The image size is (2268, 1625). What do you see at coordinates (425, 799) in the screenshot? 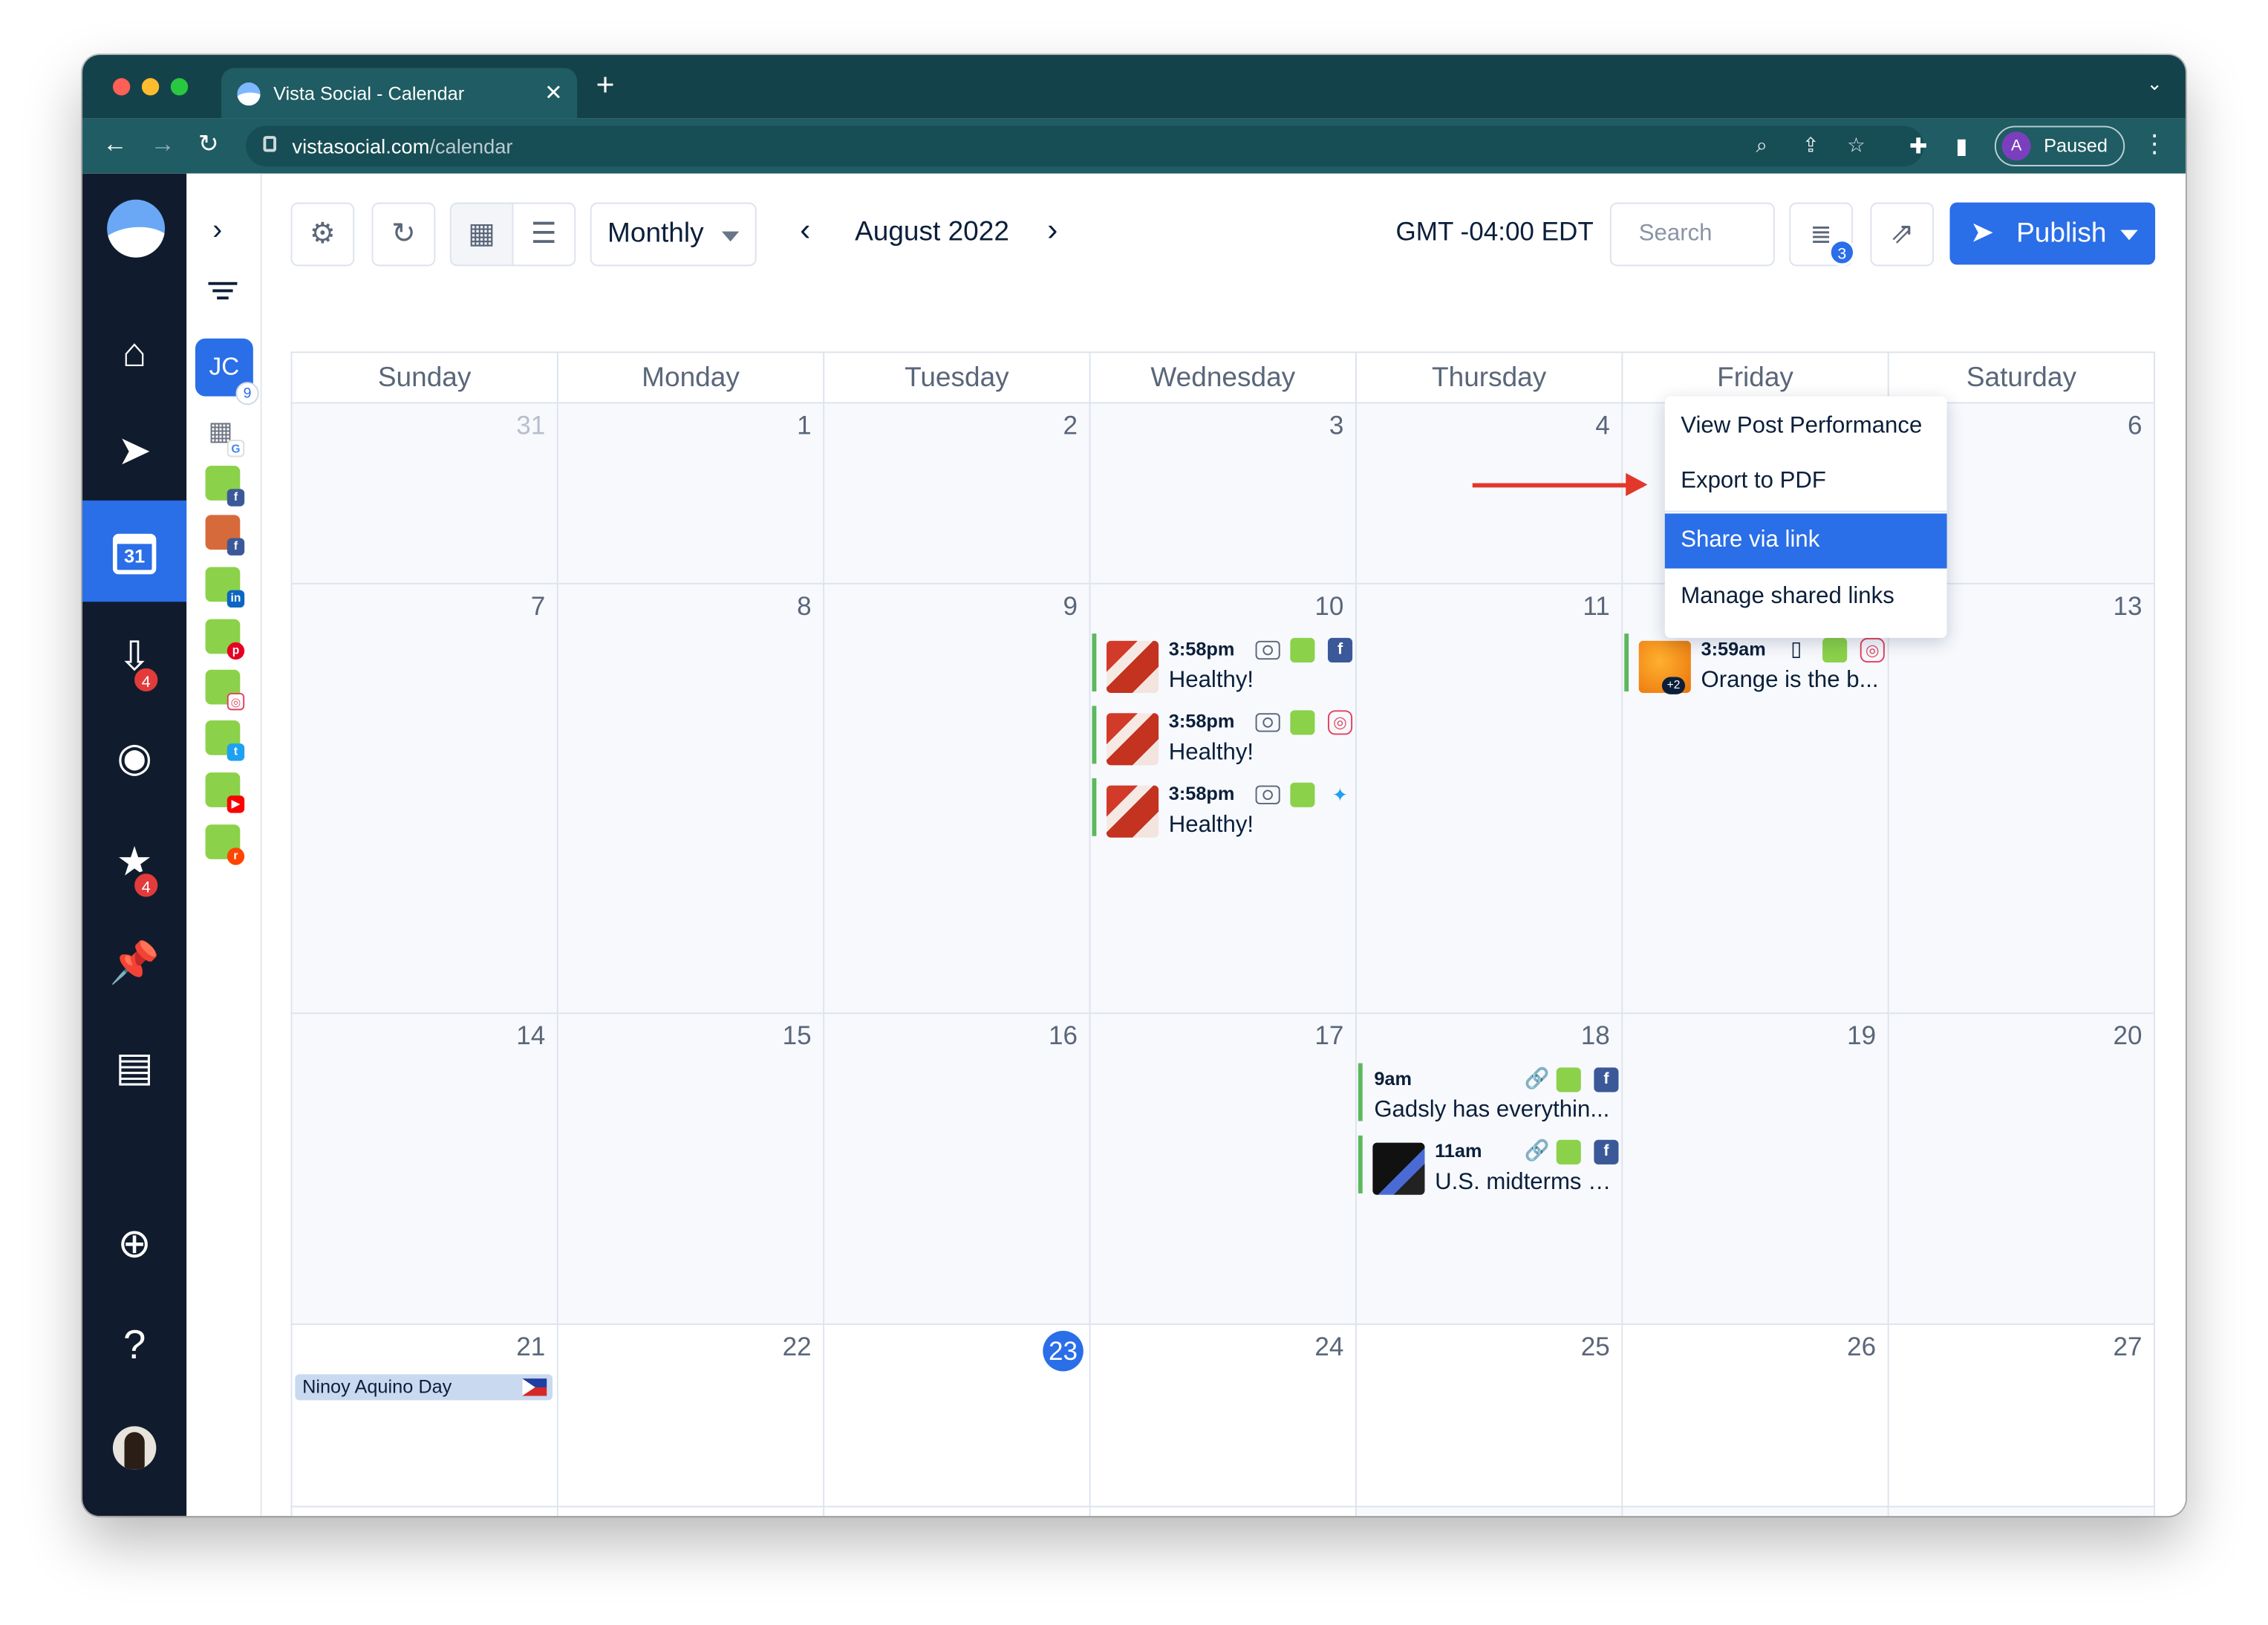
I see `day-cell: 7` at bounding box center [425, 799].